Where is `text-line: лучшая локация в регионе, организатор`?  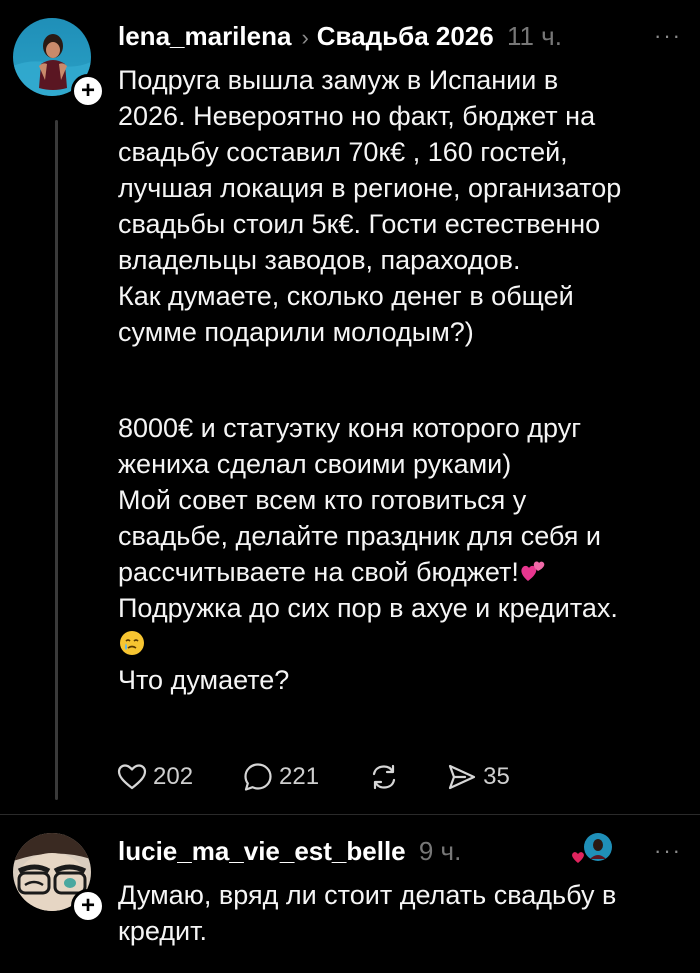
text-line: лучшая локация в регионе, организатор is located at coordinates (370, 188).